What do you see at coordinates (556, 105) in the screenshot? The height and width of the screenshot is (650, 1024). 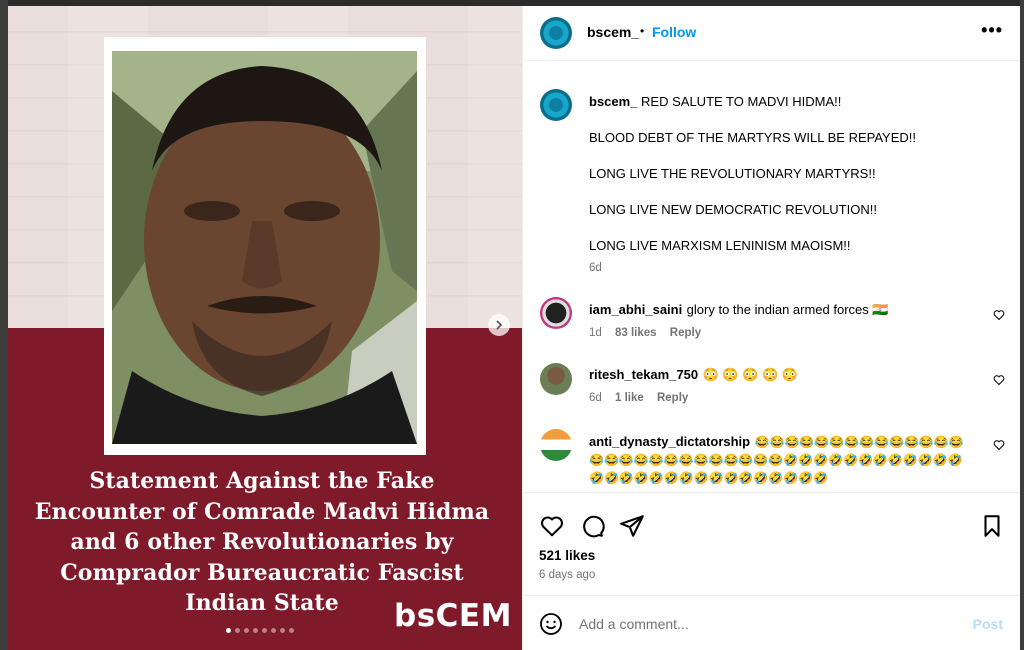 I see `caption-avatar` at bounding box center [556, 105].